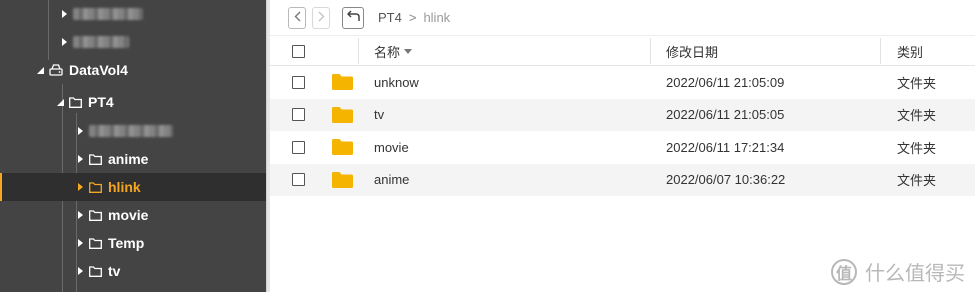 The image size is (975, 292). Describe the element at coordinates (133, 70) in the screenshot. I see `tree-item-datavol4: DataVol4` at that location.